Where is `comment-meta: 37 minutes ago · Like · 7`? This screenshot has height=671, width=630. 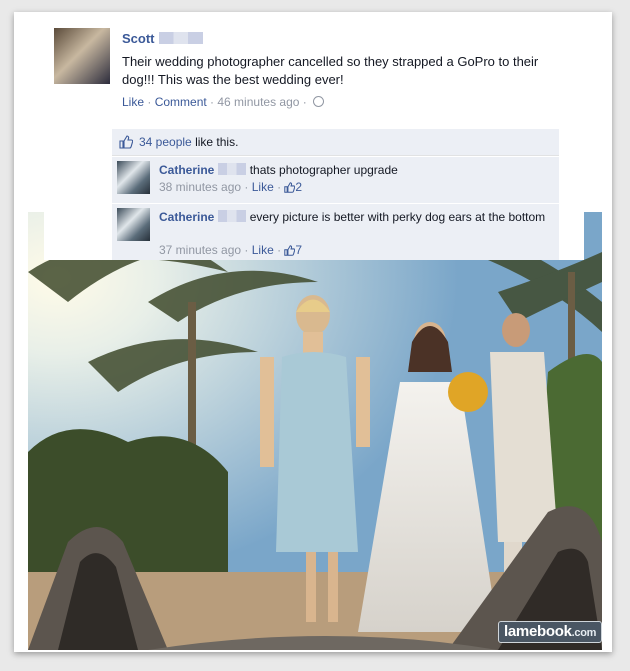 comment-meta: 37 minutes ago · Like · 7 is located at coordinates (231, 251).